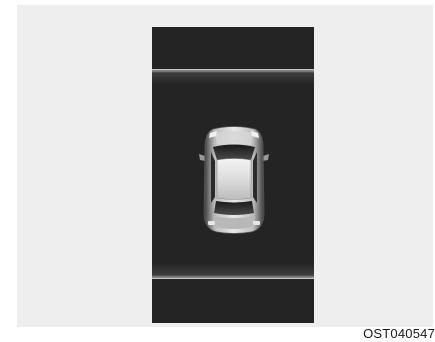 This screenshot has height=342, width=435. What do you see at coordinates (255, 177) in the screenshot?
I see `car-right-window` at bounding box center [255, 177].